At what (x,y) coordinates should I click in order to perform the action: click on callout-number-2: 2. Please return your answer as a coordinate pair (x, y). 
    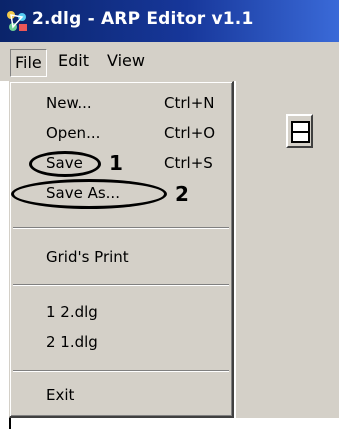
    Looking at the image, I should click on (182, 194).